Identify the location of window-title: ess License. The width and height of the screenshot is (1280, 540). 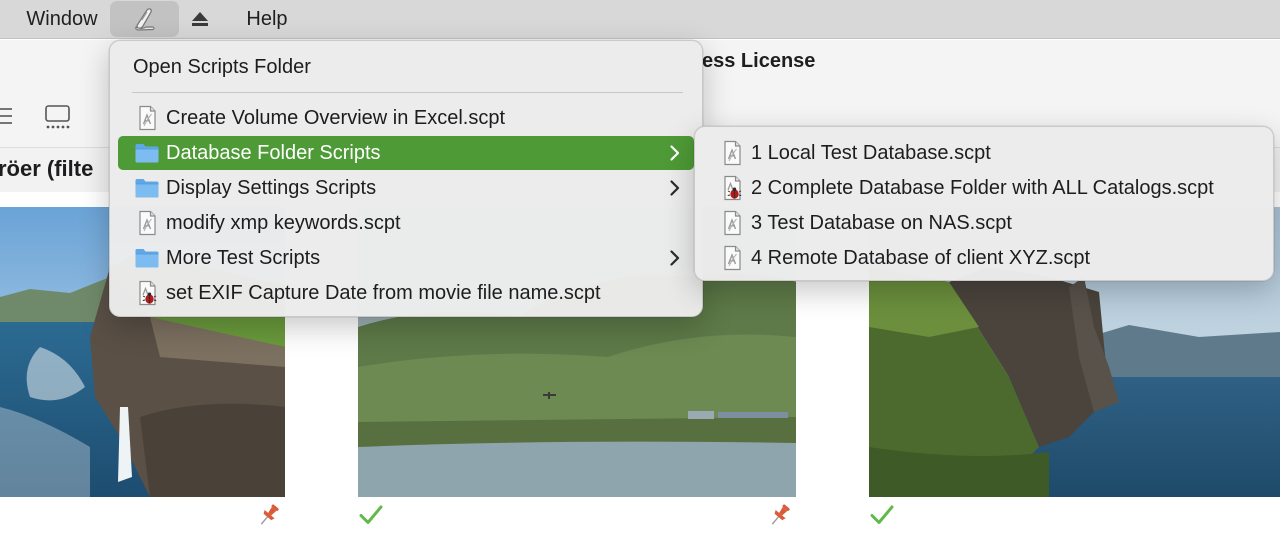
(759, 61).